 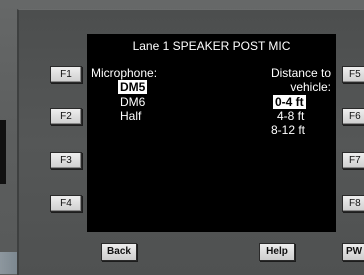 What do you see at coordinates (66, 116) in the screenshot?
I see `f2-key: F2` at bounding box center [66, 116].